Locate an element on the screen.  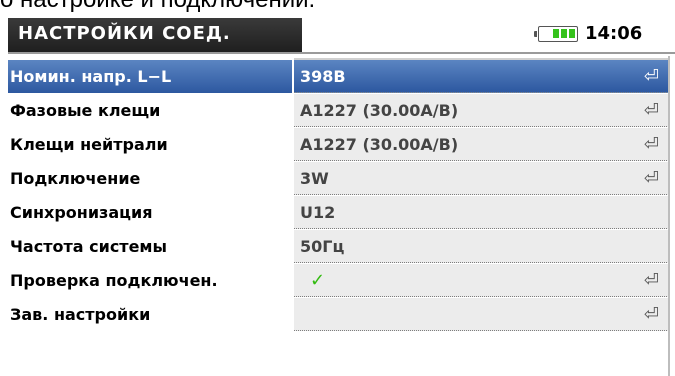
row-label: Фазовые клещи is located at coordinates (85, 110).